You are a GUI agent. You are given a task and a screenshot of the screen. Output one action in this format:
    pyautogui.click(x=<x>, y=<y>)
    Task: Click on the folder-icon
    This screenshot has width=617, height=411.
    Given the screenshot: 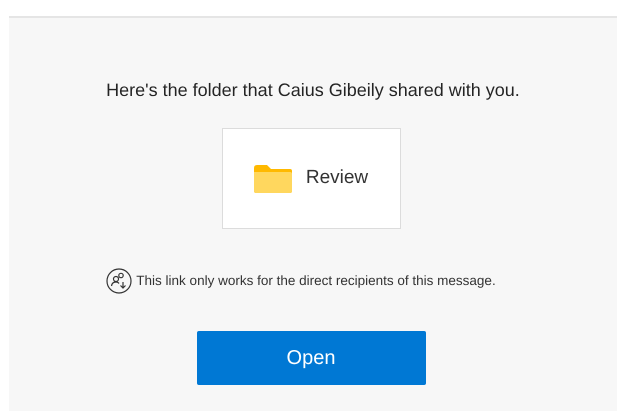 What is the action you would take?
    pyautogui.click(x=273, y=178)
    